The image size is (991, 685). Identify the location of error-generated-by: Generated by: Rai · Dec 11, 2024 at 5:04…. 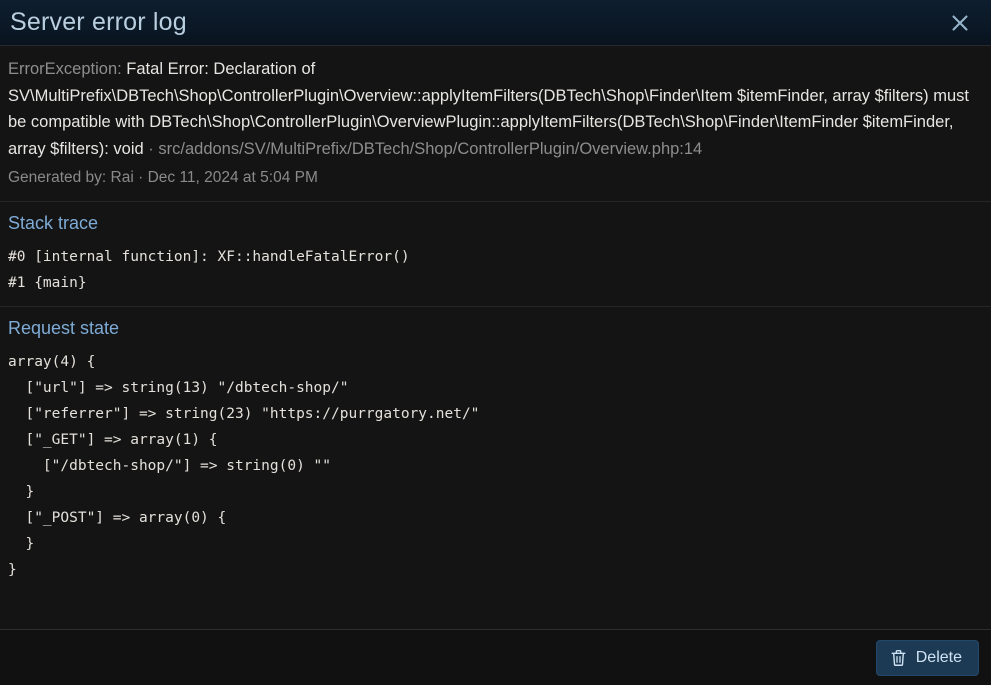
(163, 177).